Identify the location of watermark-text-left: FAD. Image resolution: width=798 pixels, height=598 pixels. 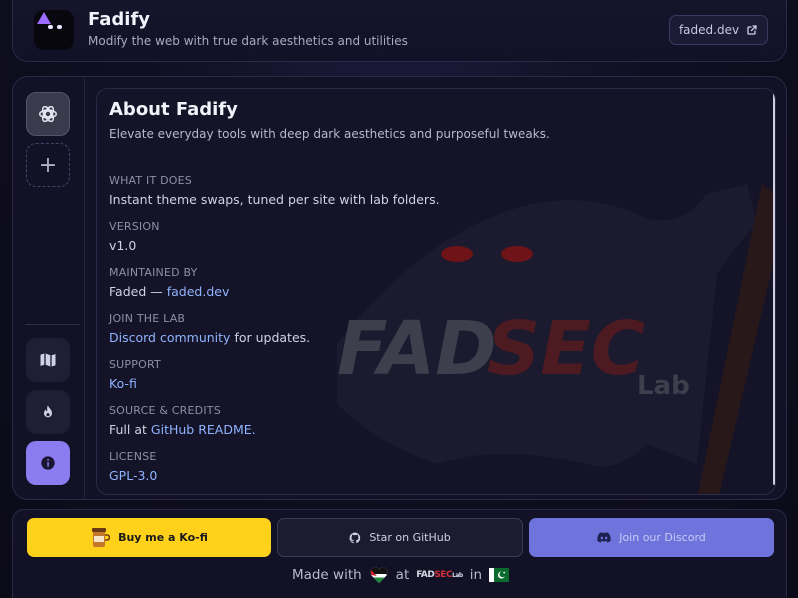
(417, 349).